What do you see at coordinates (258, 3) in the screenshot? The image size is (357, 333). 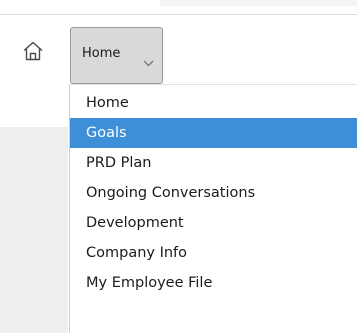 I see `top-bar-field` at bounding box center [258, 3].